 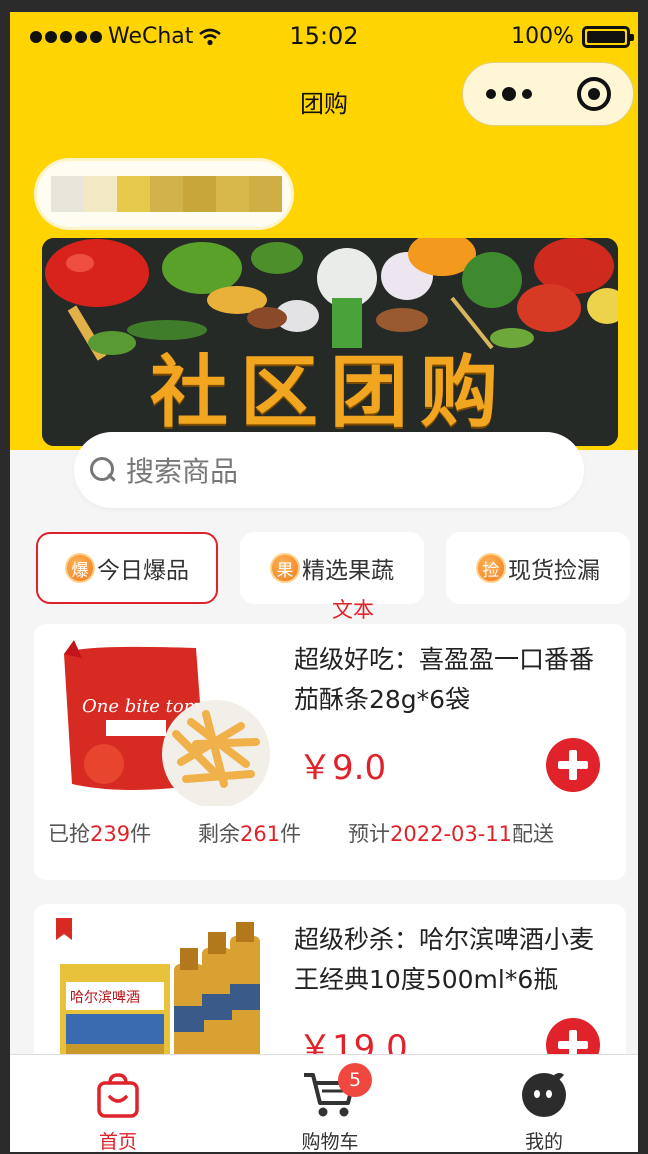 What do you see at coordinates (182, 470) in the screenshot?
I see `search-placeholder: 搜索商品` at bounding box center [182, 470].